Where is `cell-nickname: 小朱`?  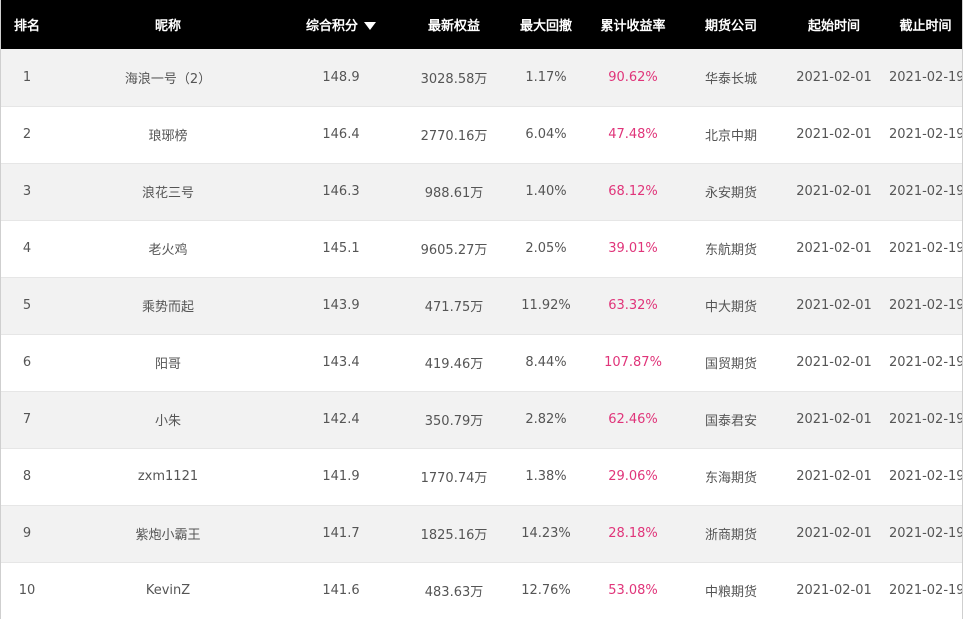 cell-nickname: 小朱 is located at coordinates (167, 421).